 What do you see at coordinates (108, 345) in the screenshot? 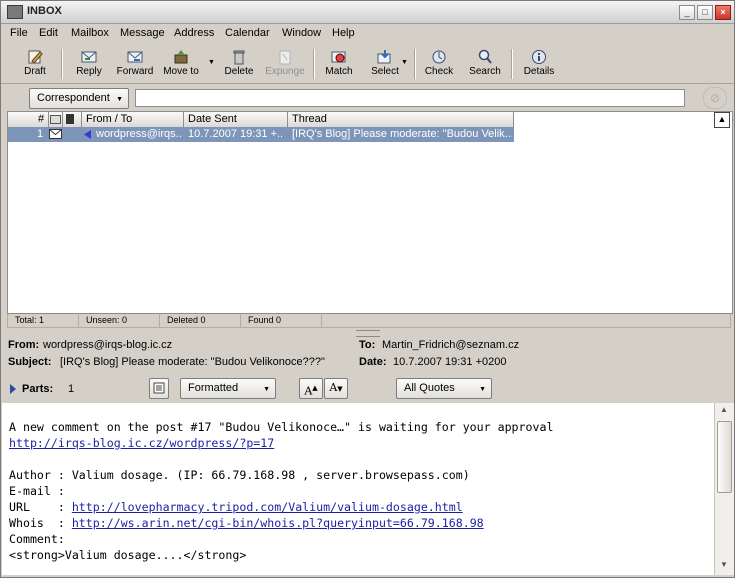
I see `from-value: wordpress@irqs-blog.ic.cz` at bounding box center [108, 345].